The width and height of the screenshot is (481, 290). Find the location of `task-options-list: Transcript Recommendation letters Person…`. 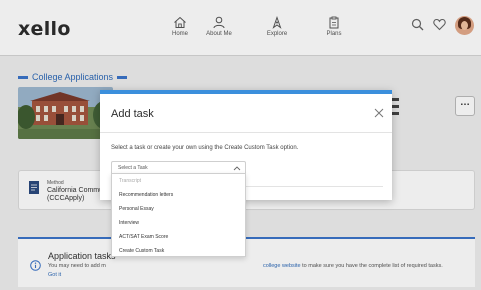

task-options-list: Transcript Recommendation letters Person… is located at coordinates (178, 215).